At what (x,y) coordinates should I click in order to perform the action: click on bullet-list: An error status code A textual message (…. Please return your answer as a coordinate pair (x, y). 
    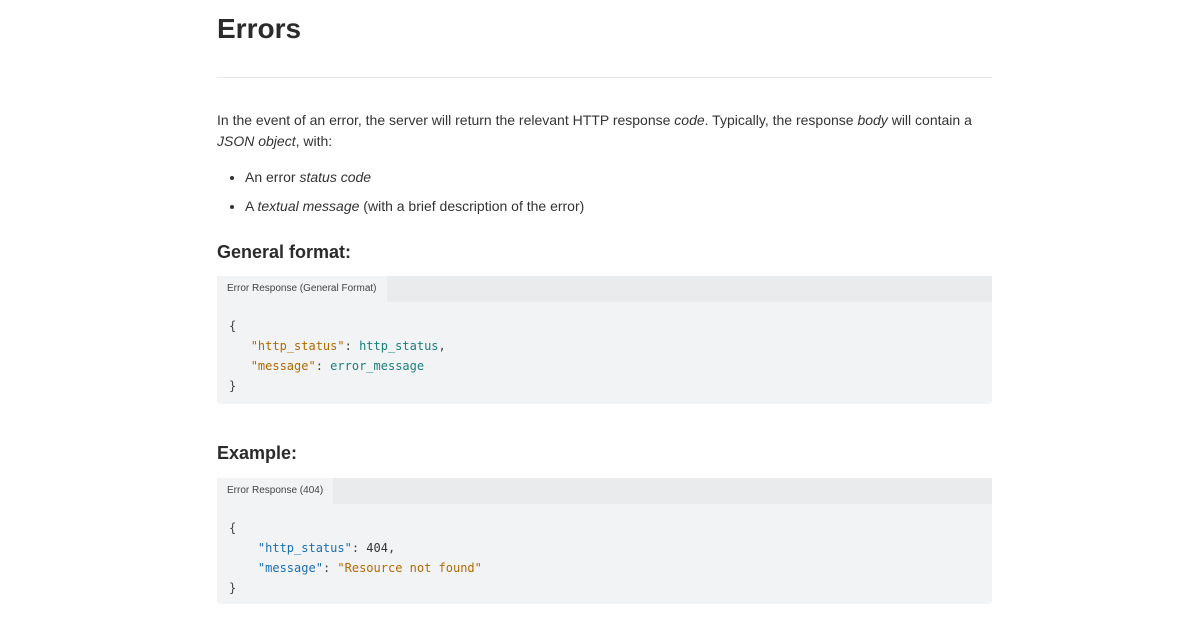
    Looking at the image, I should click on (400, 196).